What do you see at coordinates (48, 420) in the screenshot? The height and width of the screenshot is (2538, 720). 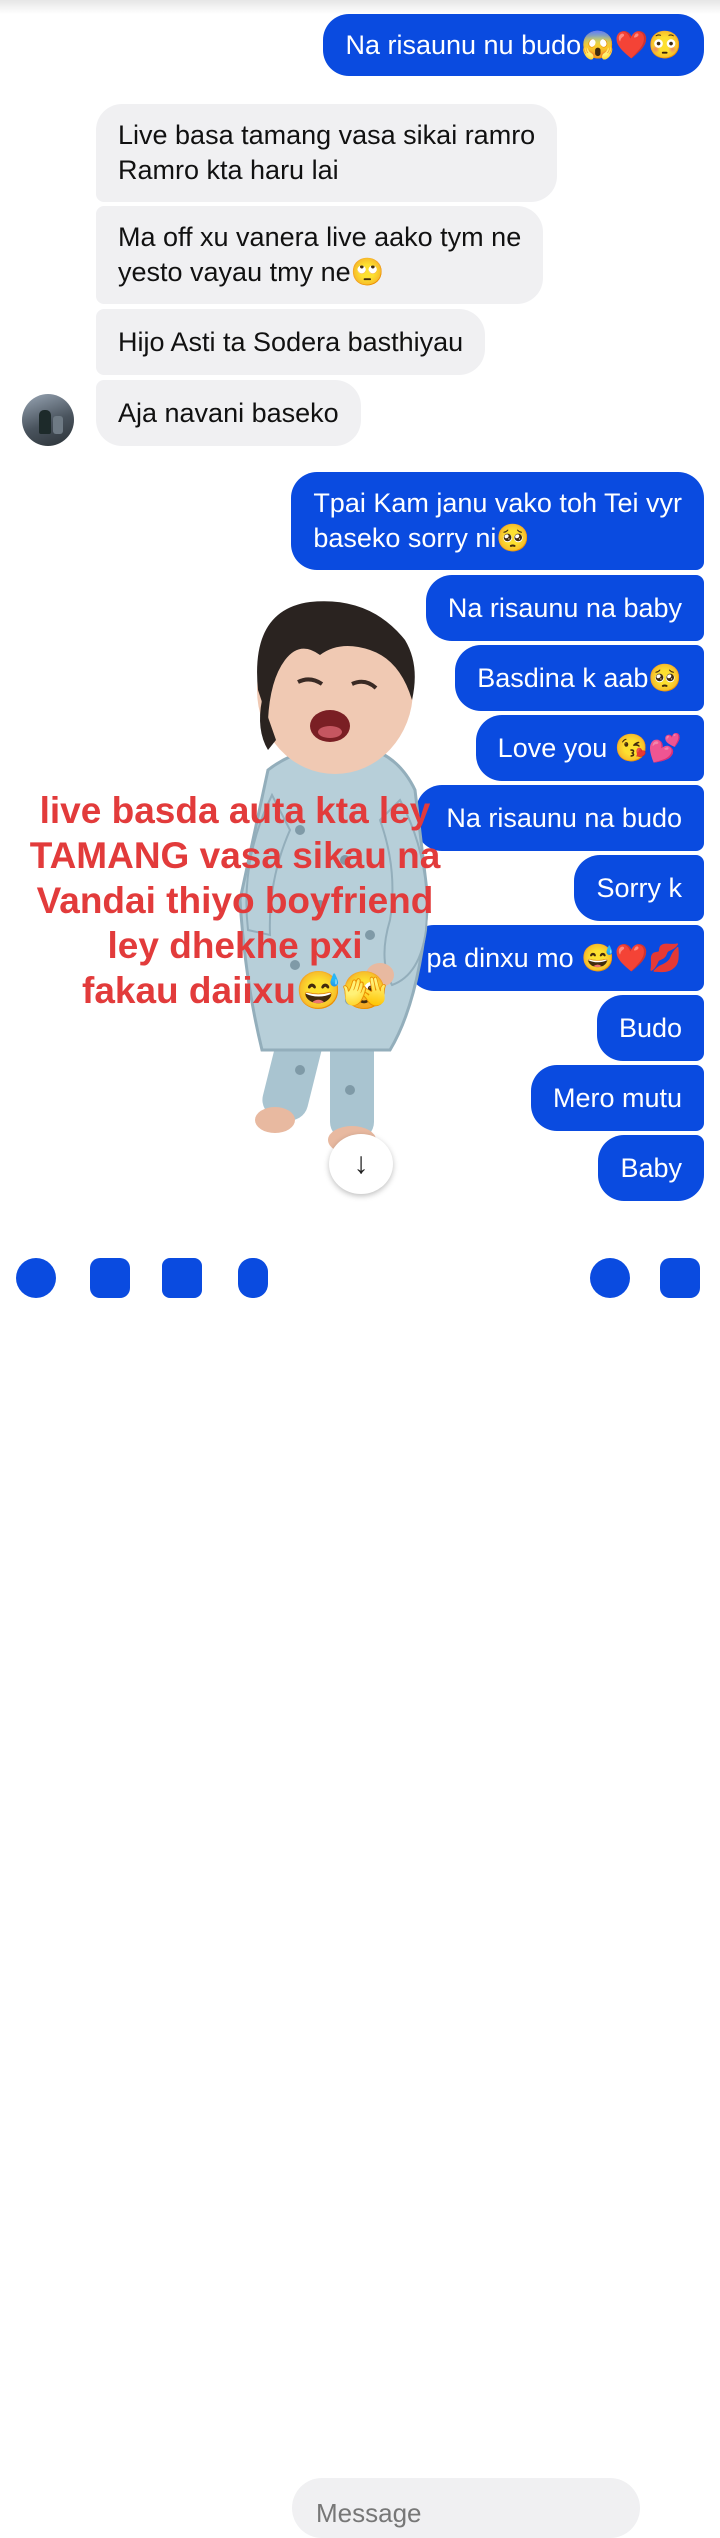 I see `contact-avatar` at bounding box center [48, 420].